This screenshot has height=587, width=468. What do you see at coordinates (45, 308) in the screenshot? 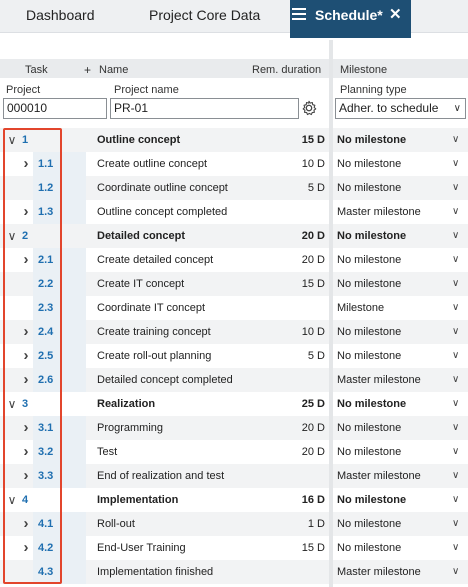
I see `task-number: 2.3` at bounding box center [45, 308].